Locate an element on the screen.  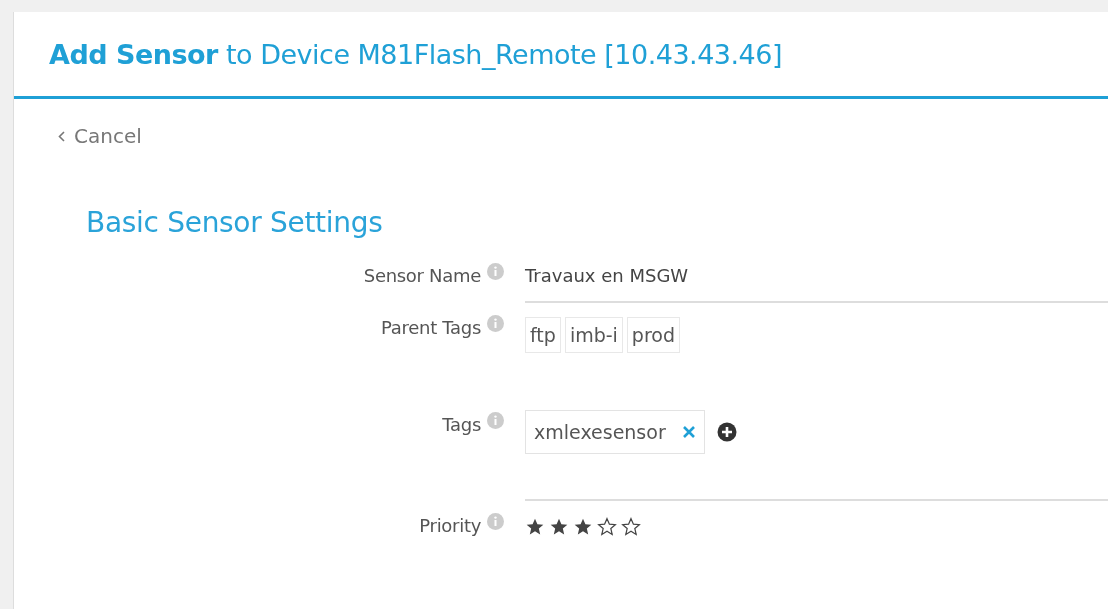
remove-icon is located at coordinates (688, 432).